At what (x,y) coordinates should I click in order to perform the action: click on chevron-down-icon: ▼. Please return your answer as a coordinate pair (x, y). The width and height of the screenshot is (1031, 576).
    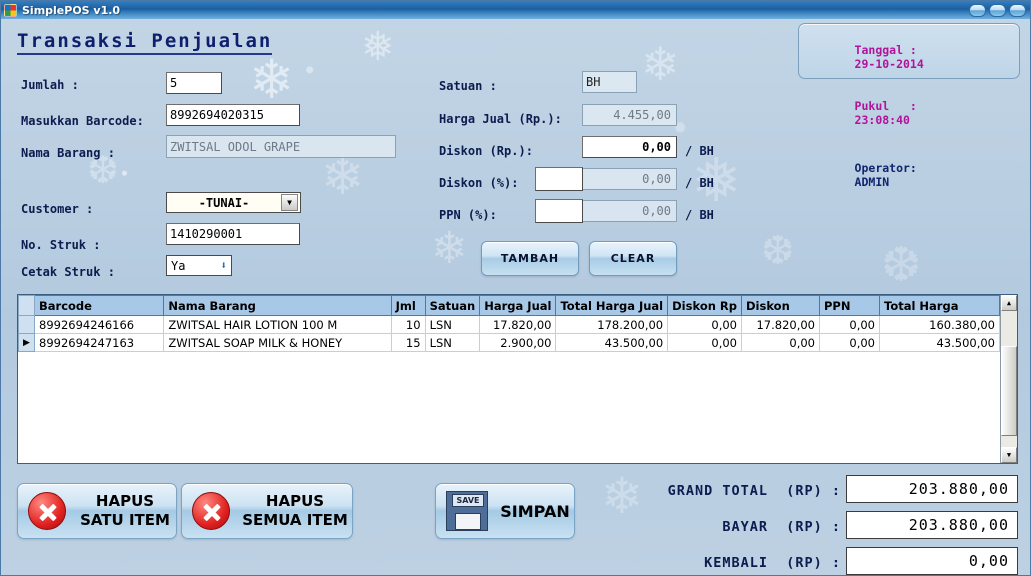
    Looking at the image, I should click on (289, 202).